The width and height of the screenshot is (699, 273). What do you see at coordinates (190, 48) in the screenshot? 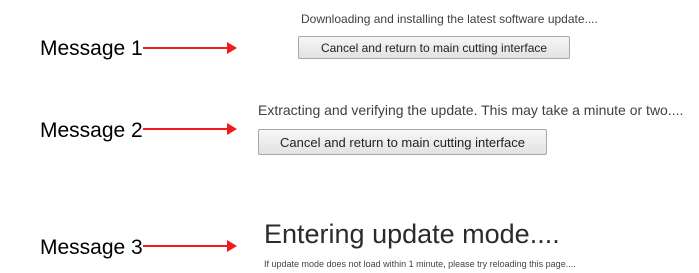
I see `message-1-arrow` at bounding box center [190, 48].